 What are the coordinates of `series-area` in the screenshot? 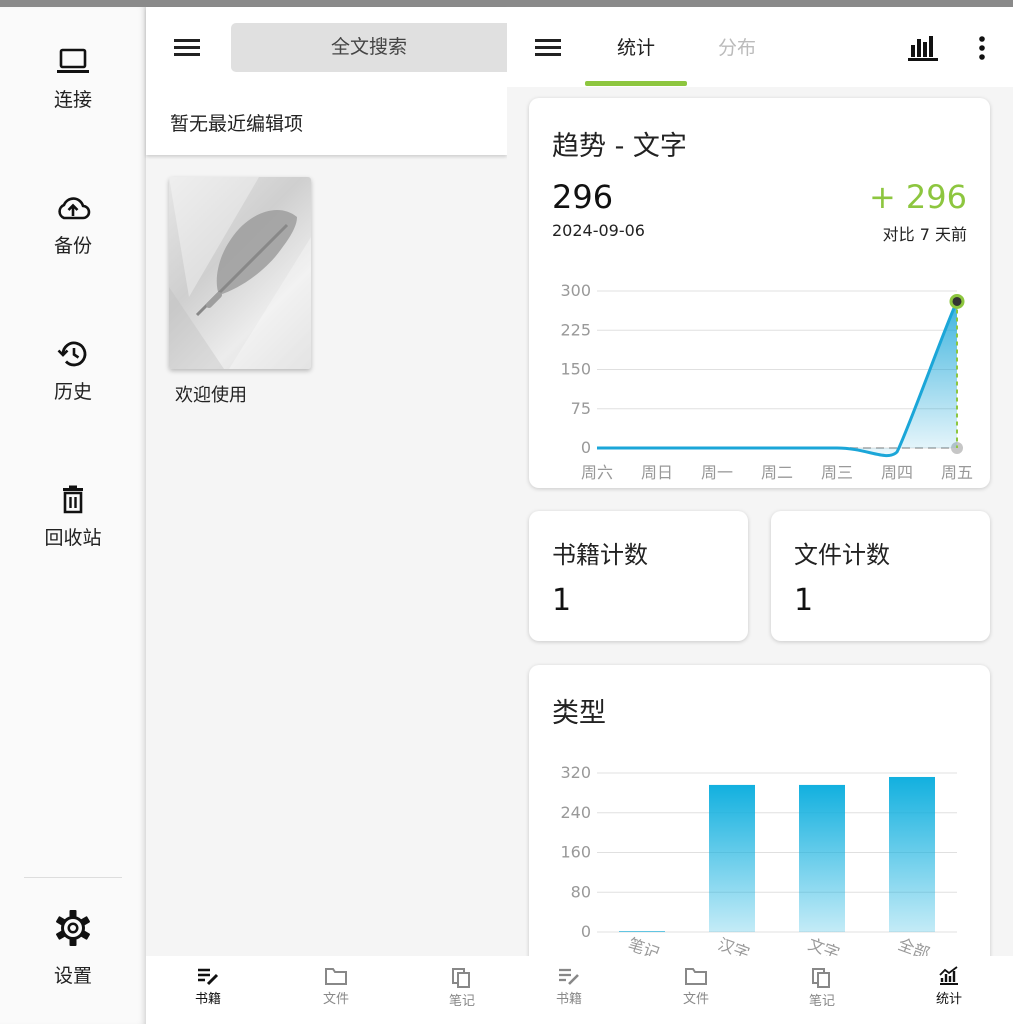 It's located at (777, 378).